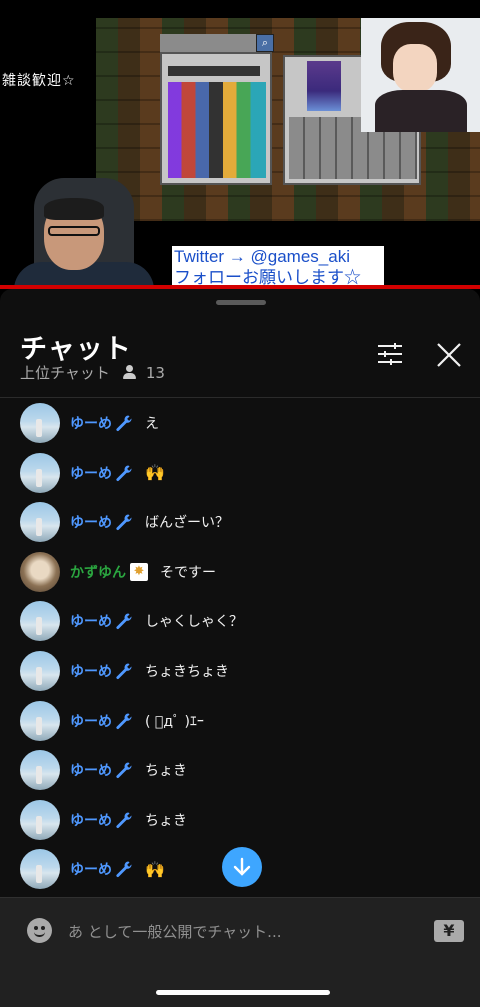 Image resolution: width=480 pixels, height=1007 pixels. Describe the element at coordinates (241, 302) in the screenshot. I see `drag-handle` at that location.